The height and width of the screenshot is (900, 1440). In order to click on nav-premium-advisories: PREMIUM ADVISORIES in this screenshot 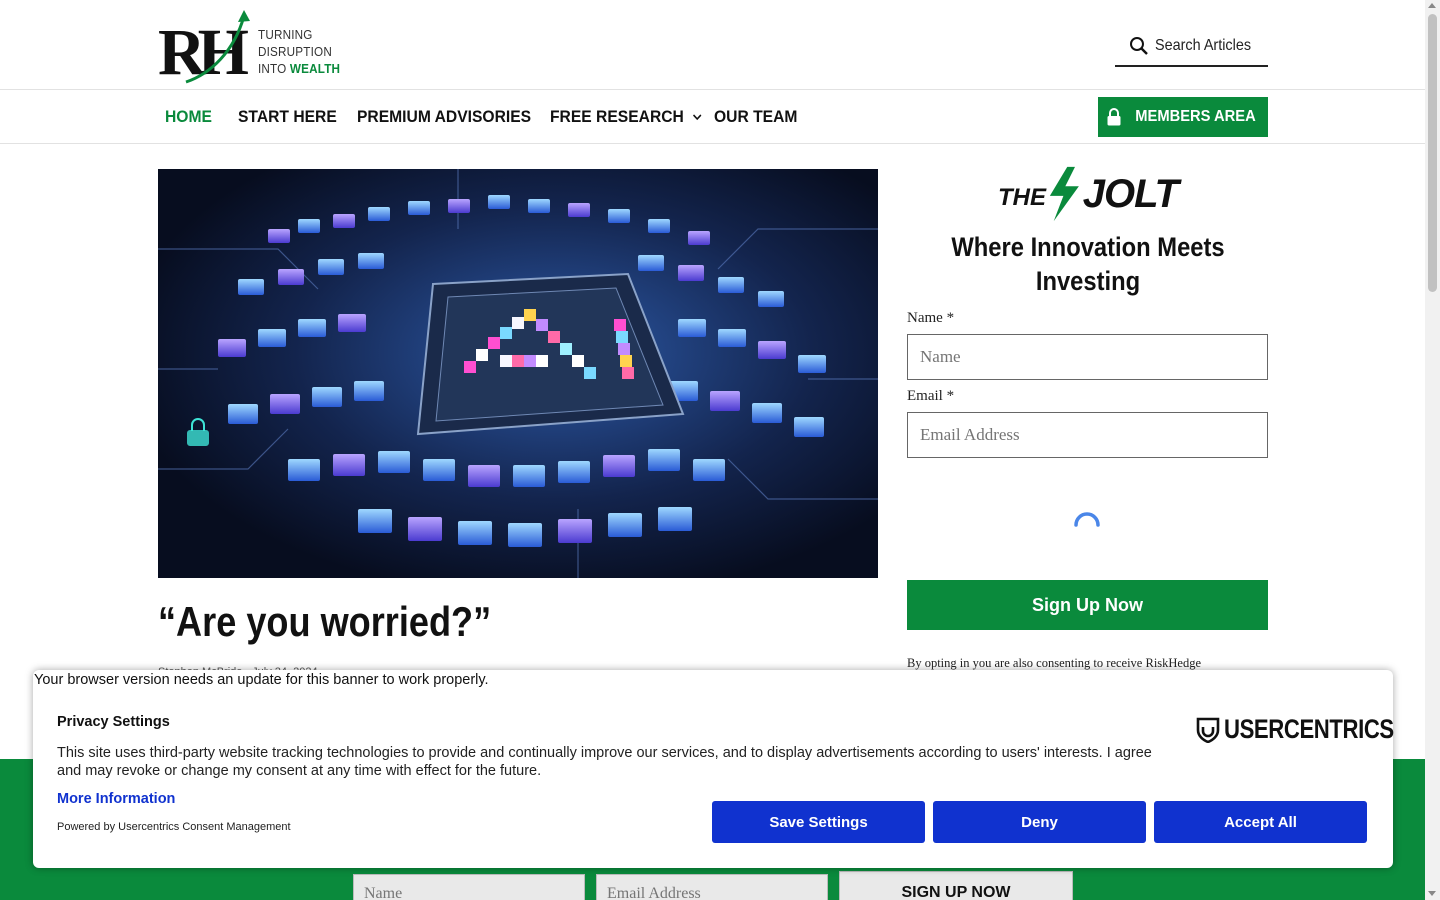, I will do `click(444, 117)`.